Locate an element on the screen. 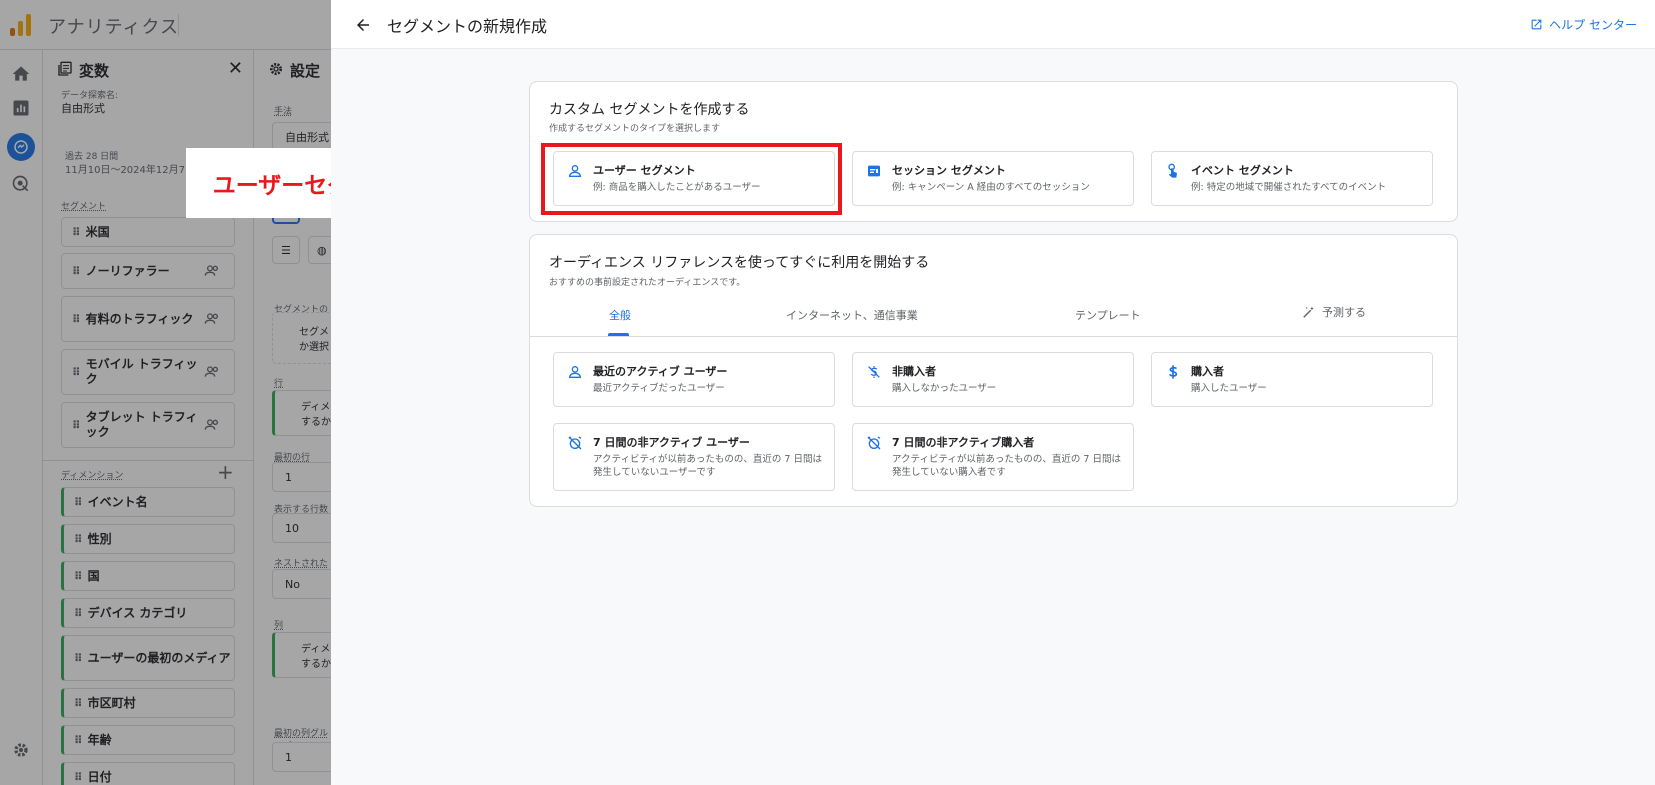 This screenshot has width=1655, height=785. session-icon is located at coordinates (874, 171).